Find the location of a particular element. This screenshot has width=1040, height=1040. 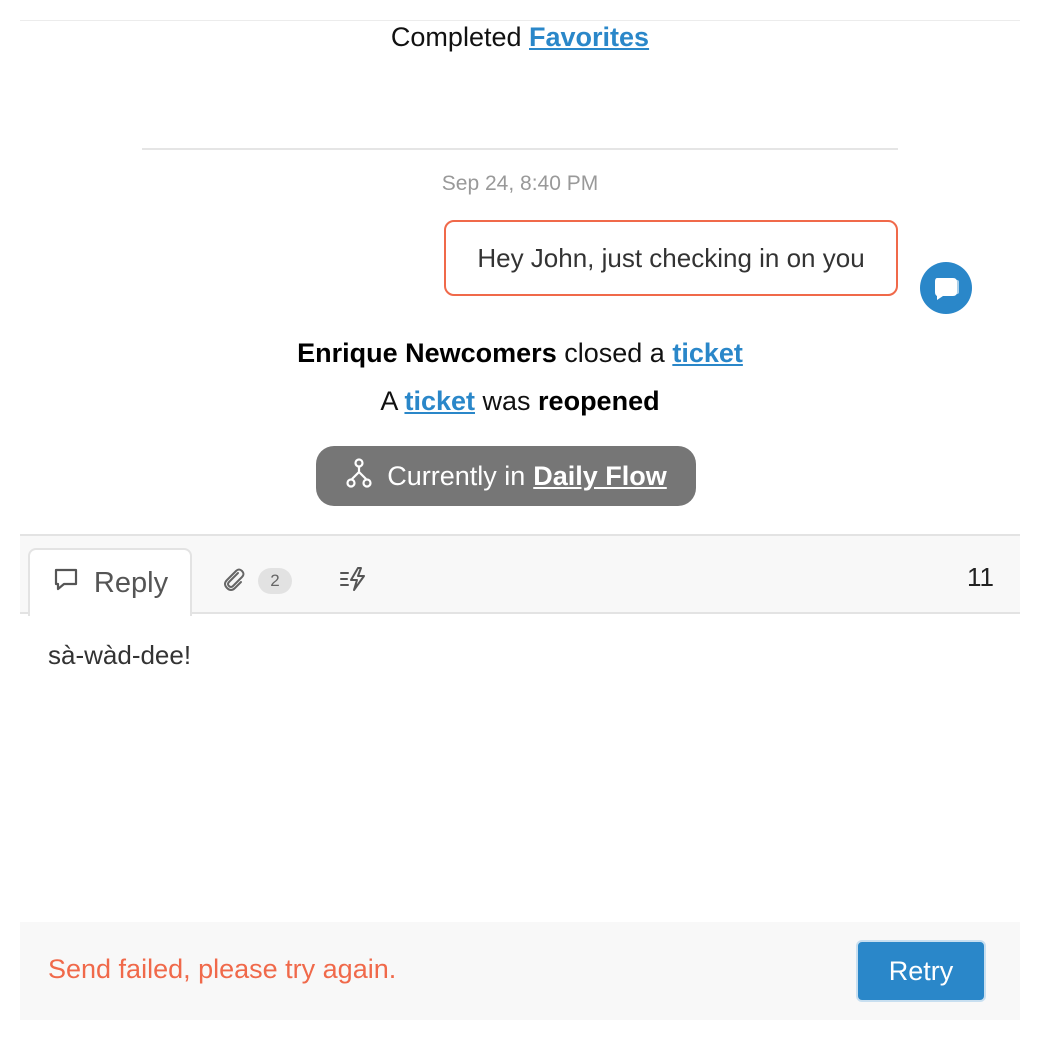

message-bubble: Hey John, just checking in on you is located at coordinates (671, 258).